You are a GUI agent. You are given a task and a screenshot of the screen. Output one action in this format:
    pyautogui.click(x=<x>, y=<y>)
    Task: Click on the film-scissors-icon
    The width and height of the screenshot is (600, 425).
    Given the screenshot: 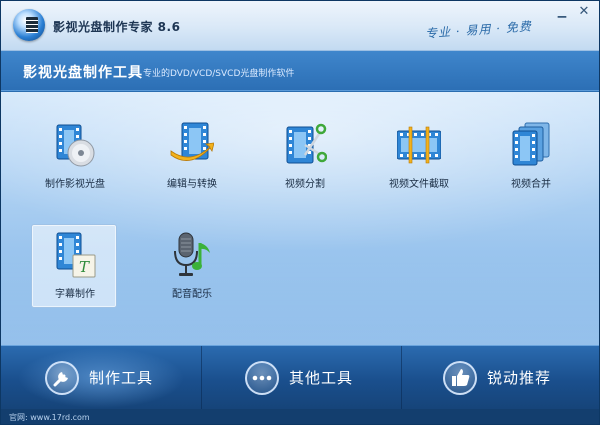 What is the action you would take?
    pyautogui.click(x=306, y=143)
    